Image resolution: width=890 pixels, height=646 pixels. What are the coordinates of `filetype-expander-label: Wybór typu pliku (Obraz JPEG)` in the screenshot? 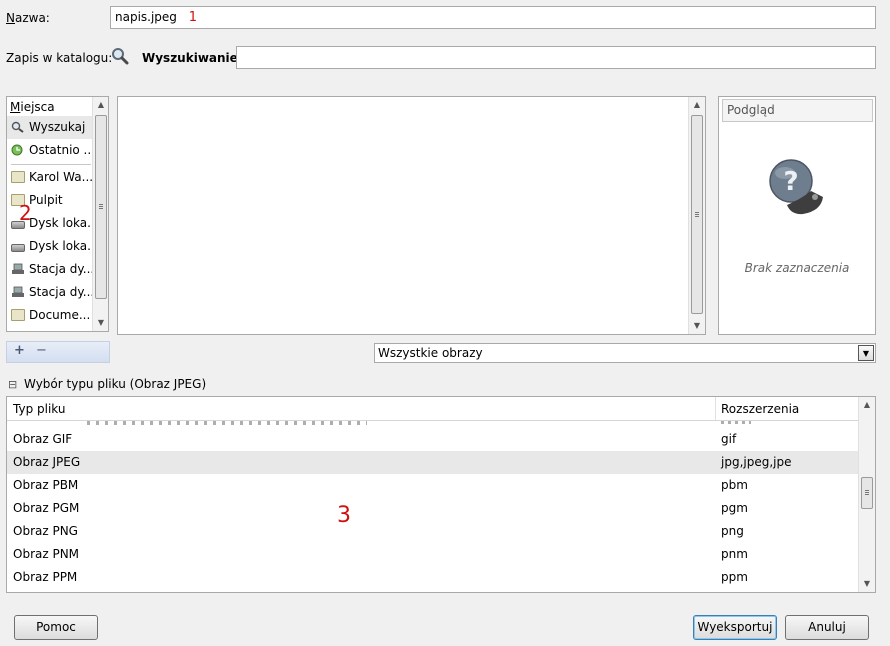 It's located at (115, 384).